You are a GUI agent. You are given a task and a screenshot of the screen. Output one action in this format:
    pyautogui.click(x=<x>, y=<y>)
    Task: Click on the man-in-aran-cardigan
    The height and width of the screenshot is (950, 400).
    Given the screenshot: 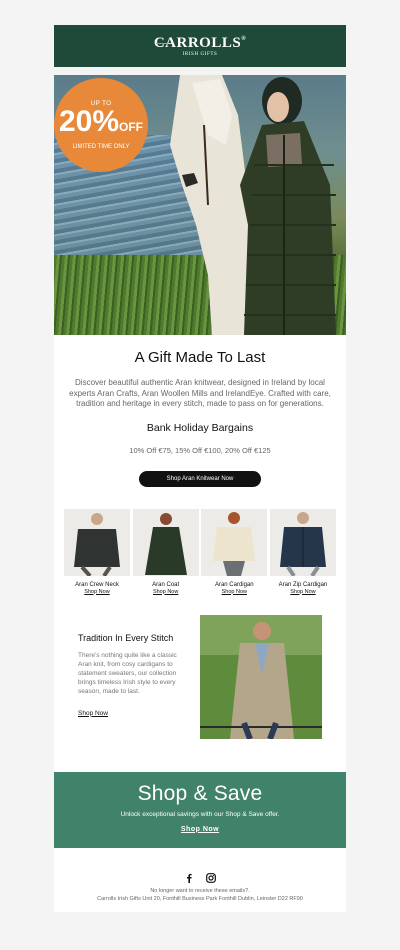 What is the action you would take?
    pyautogui.click(x=261, y=676)
    